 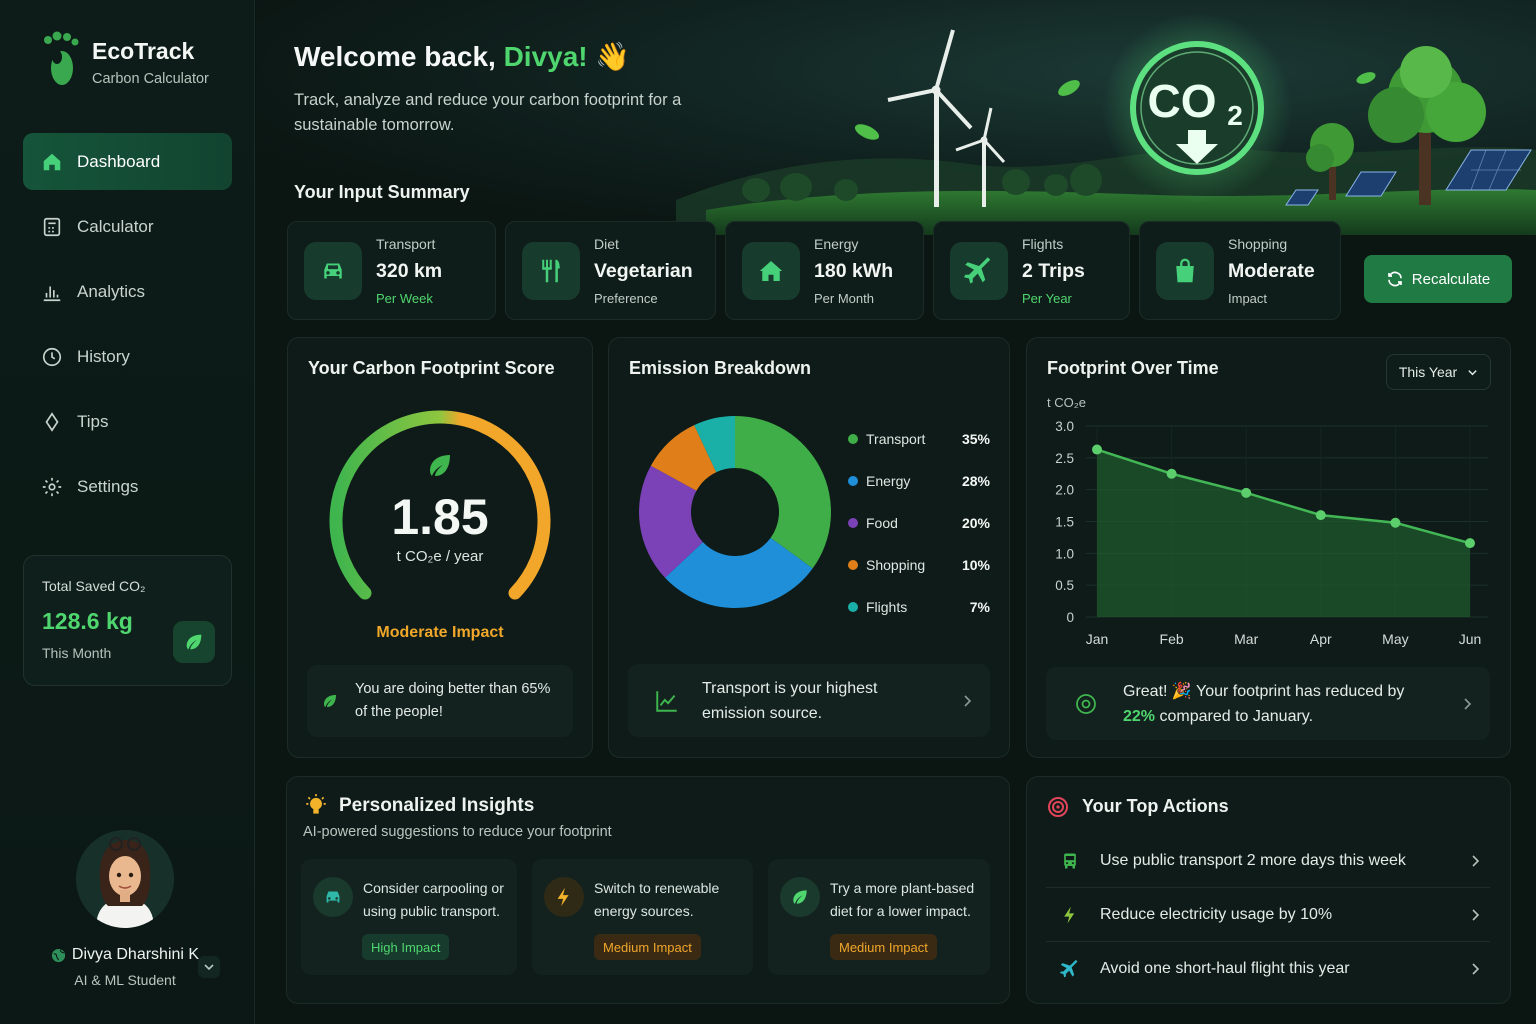 What do you see at coordinates (975, 523) in the screenshot?
I see `legend-value: 20%` at bounding box center [975, 523].